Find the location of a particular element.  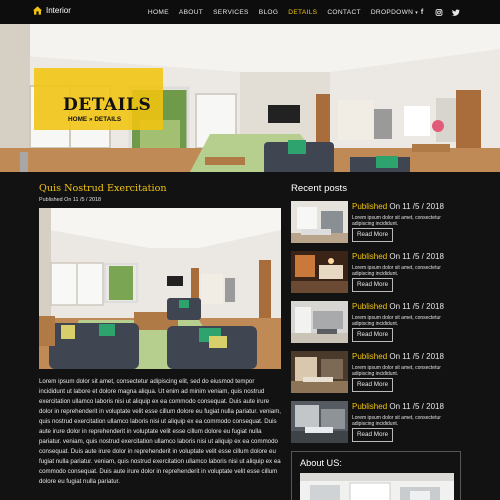

nav-item-blog: BLOG is located at coordinates (269, 12).